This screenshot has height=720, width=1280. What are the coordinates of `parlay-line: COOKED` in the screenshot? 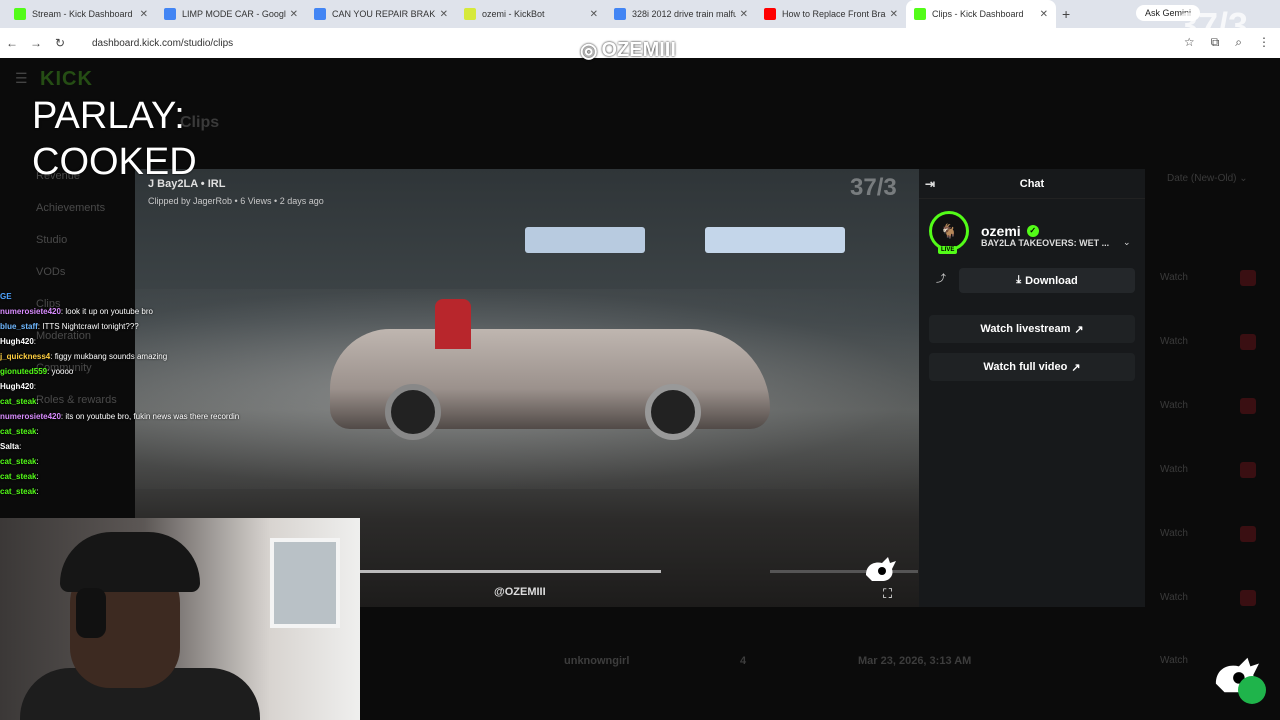 It's located at (114, 162).